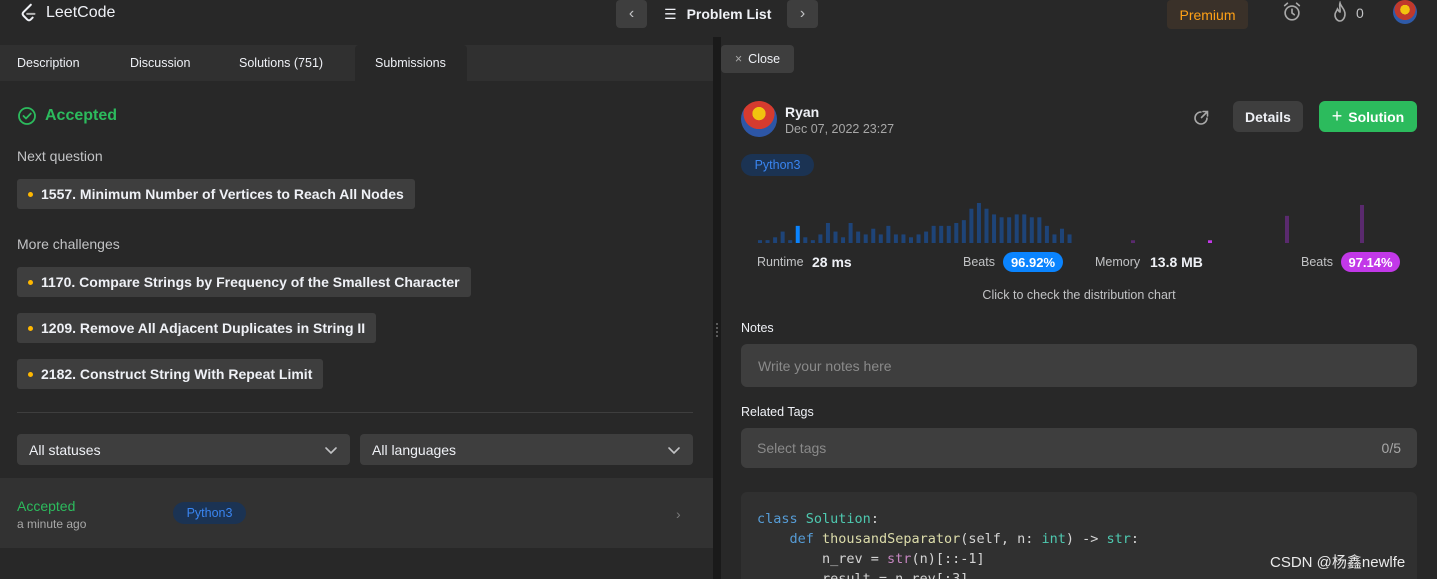 This screenshot has width=1437, height=579. Describe the element at coordinates (1268, 116) in the screenshot. I see `details-button: Details` at that location.